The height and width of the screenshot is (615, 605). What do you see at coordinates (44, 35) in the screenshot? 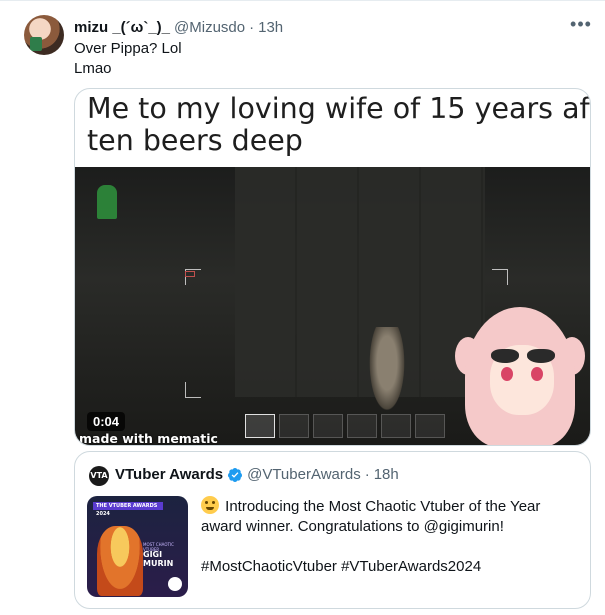
I see `author-avatar` at bounding box center [44, 35].